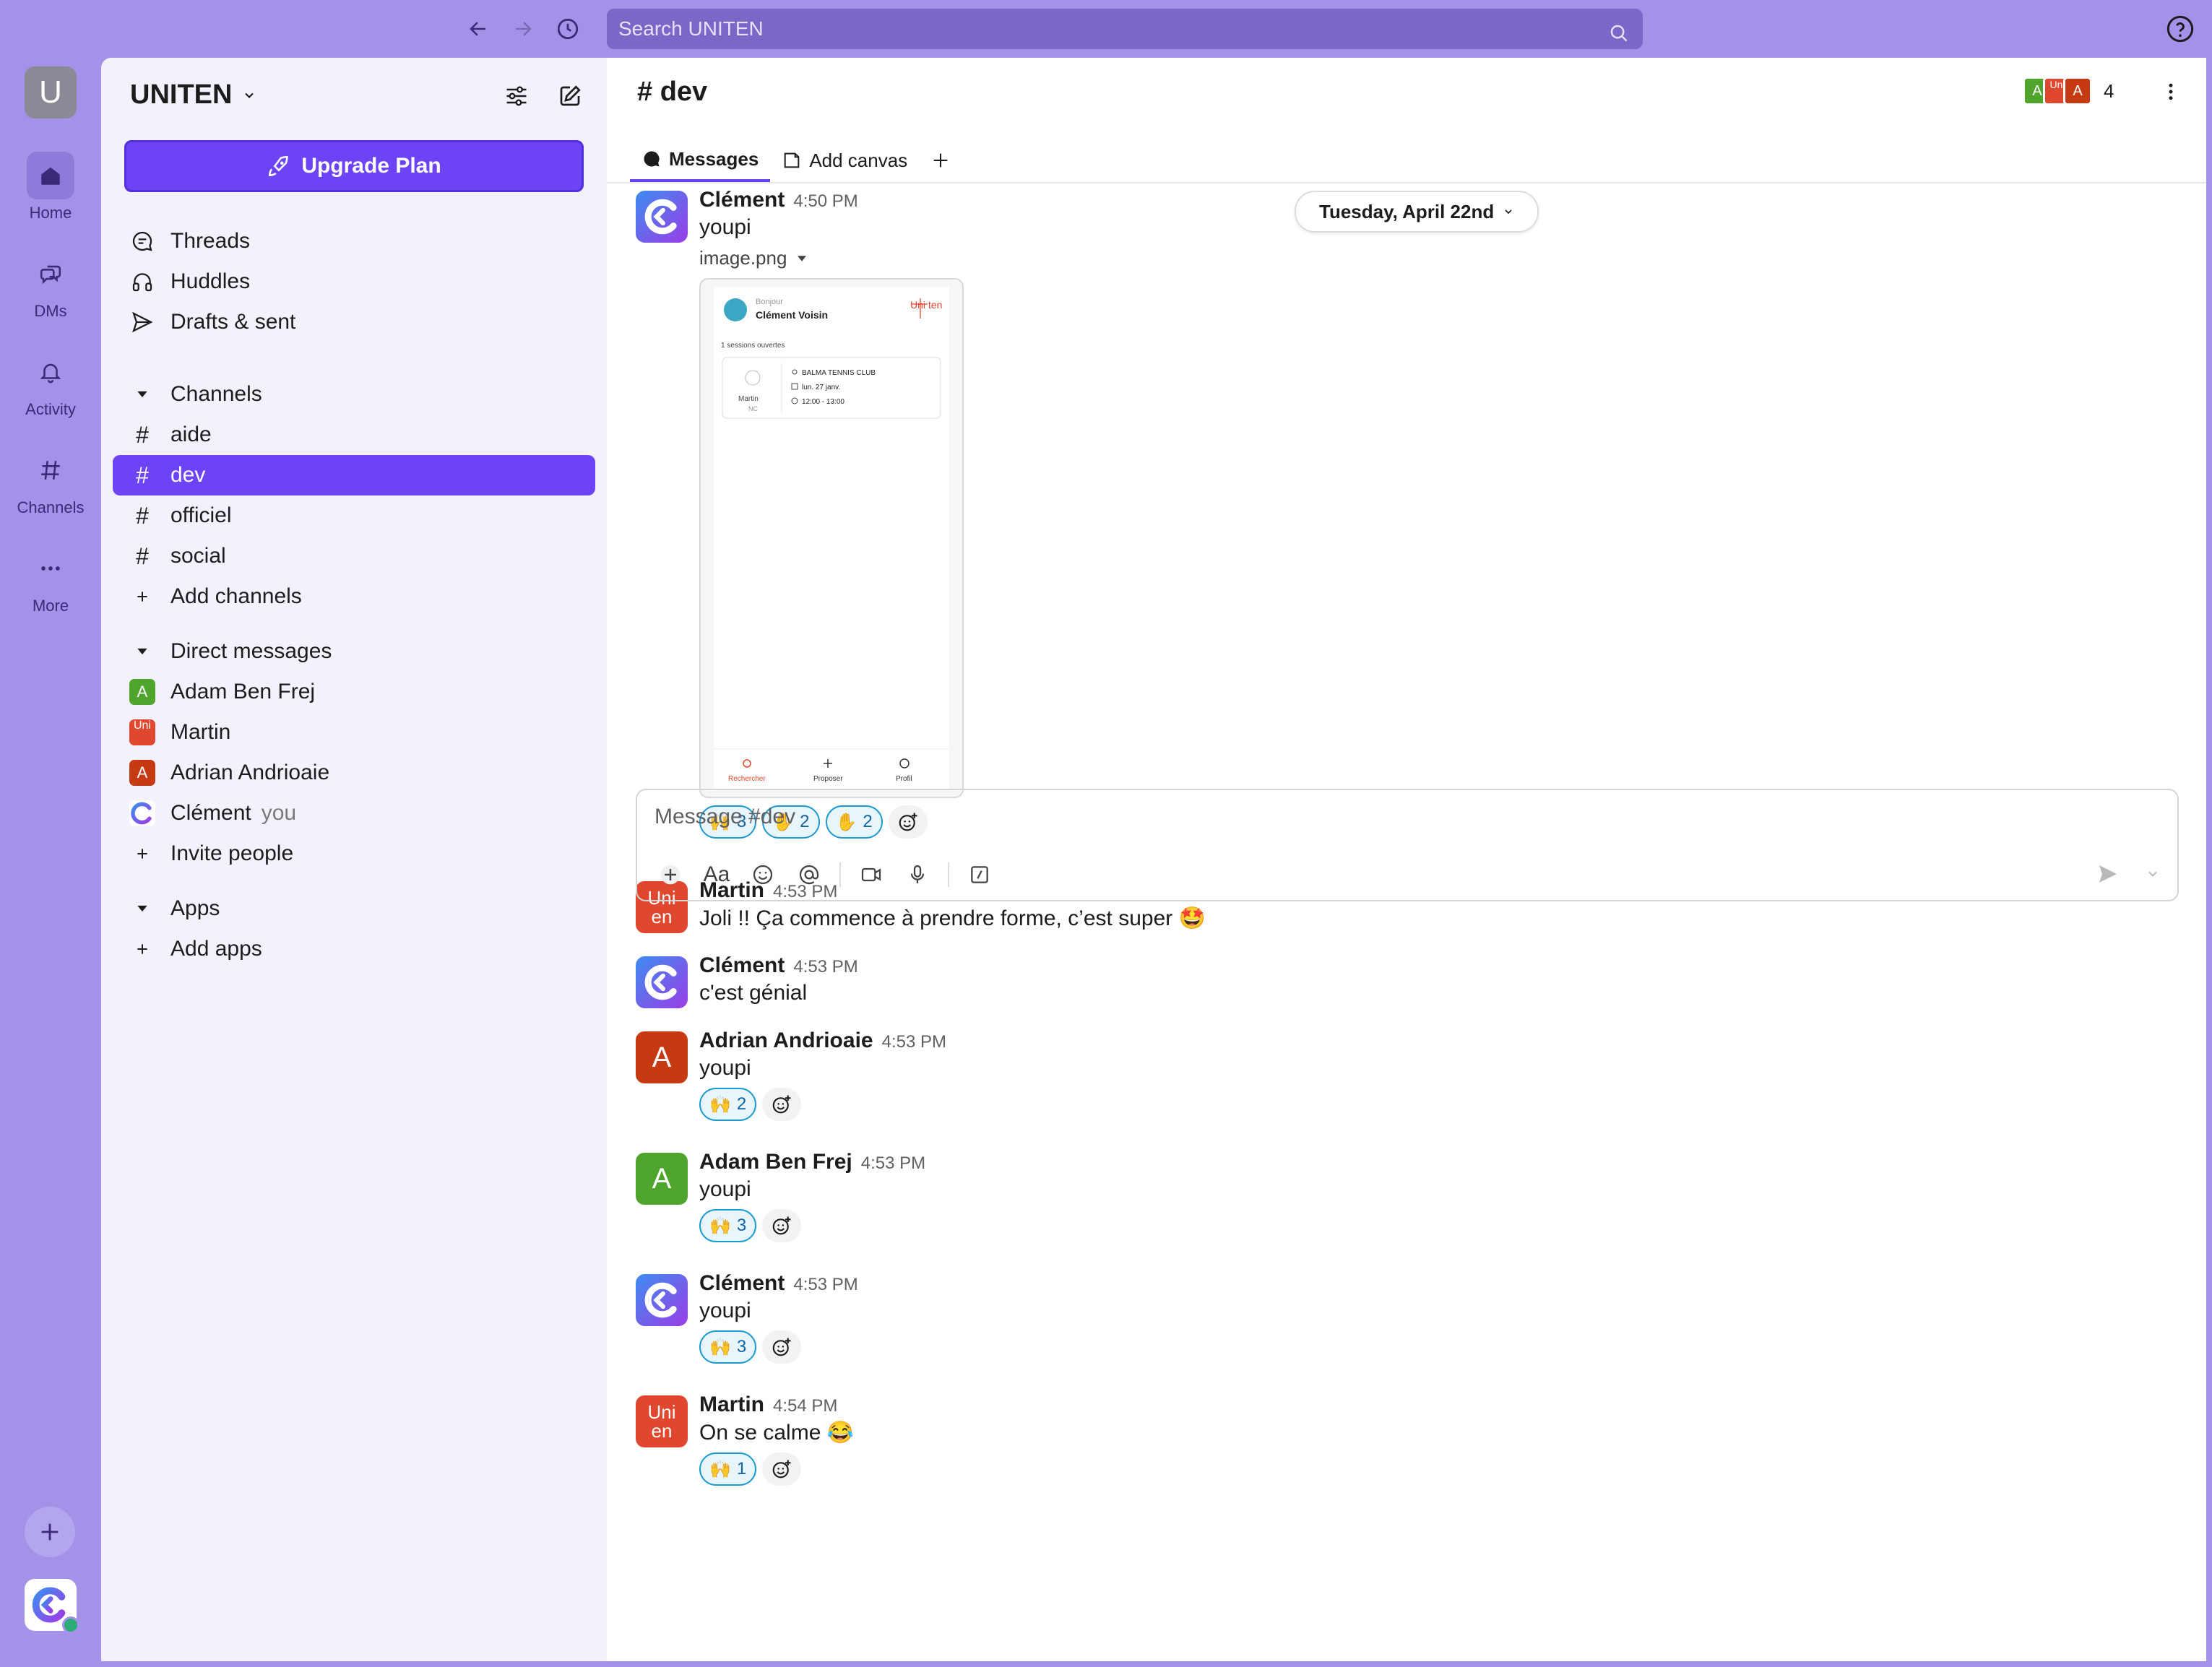 The height and width of the screenshot is (1667, 2212). Describe the element at coordinates (2108, 875) in the screenshot. I see `send-icon` at that location.